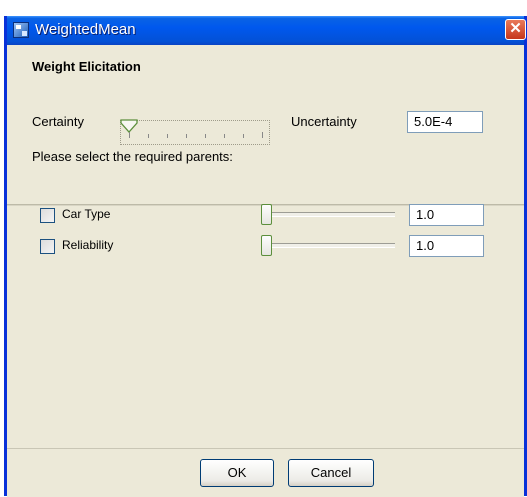 The image size is (527, 497). Describe the element at coordinates (266, 245) in the screenshot. I see `reliability-weight-slider` at that location.